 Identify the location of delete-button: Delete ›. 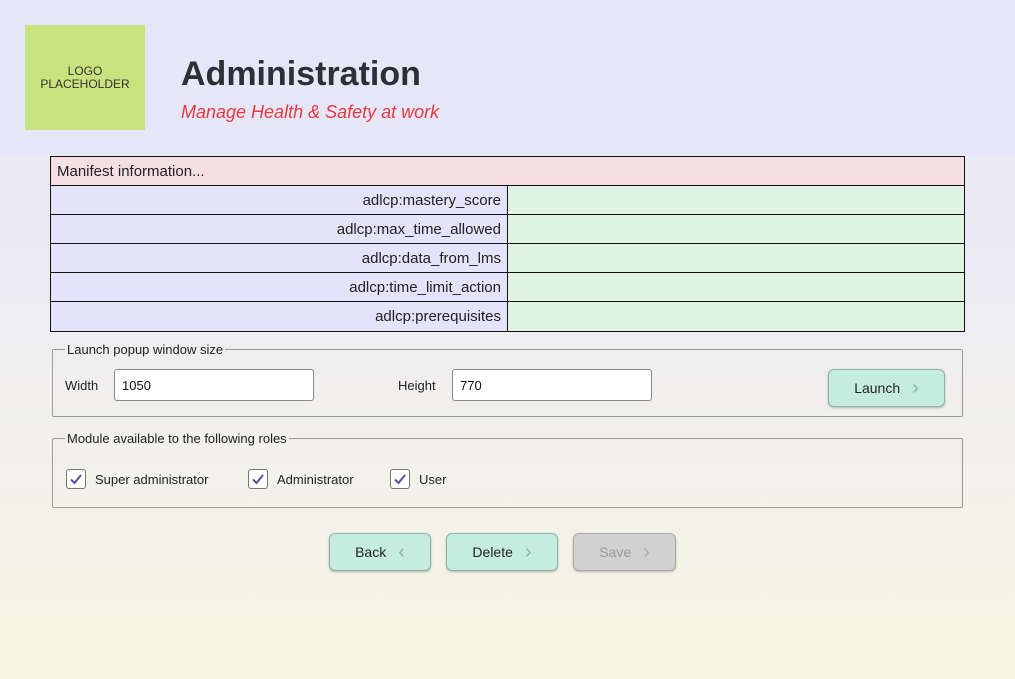
(502, 552).